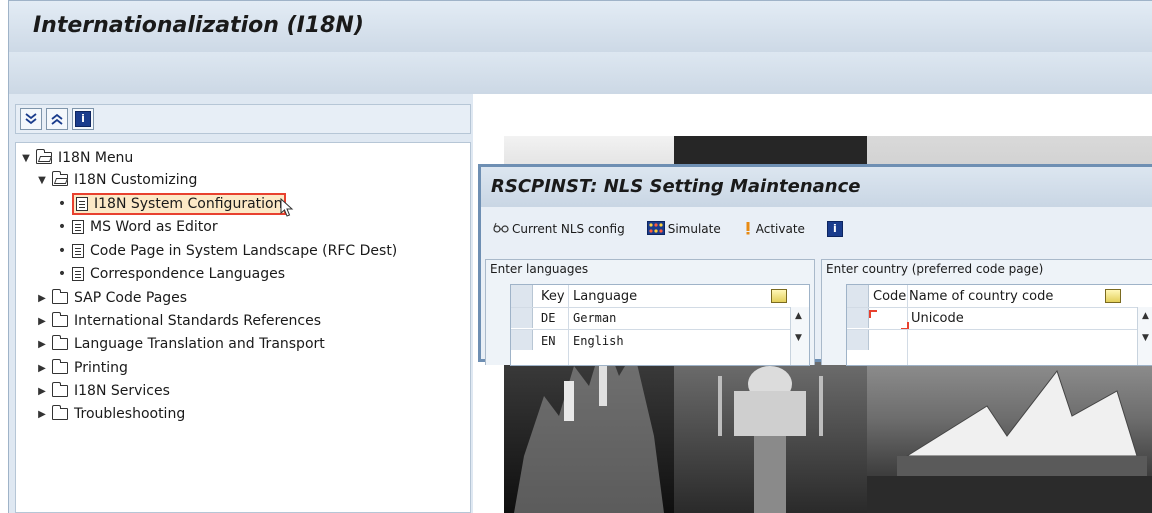 Image resolution: width=1152 pixels, height=513 pixels. What do you see at coordinates (76, 158) in the screenshot?
I see `tree-node-i18n-menu: ▼ I18N Menu` at bounding box center [76, 158].